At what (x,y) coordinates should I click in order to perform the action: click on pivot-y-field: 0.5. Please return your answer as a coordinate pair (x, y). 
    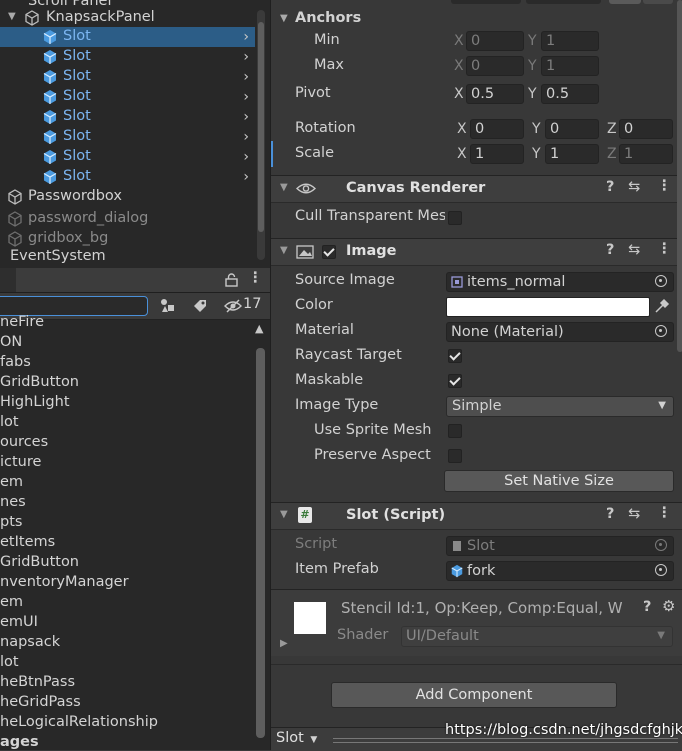
    Looking at the image, I should click on (570, 94).